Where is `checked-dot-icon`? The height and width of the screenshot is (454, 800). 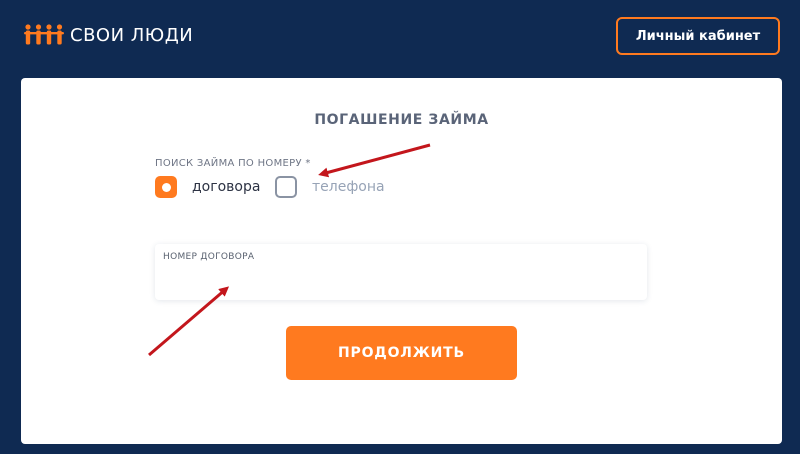
checked-dot-icon is located at coordinates (166, 187).